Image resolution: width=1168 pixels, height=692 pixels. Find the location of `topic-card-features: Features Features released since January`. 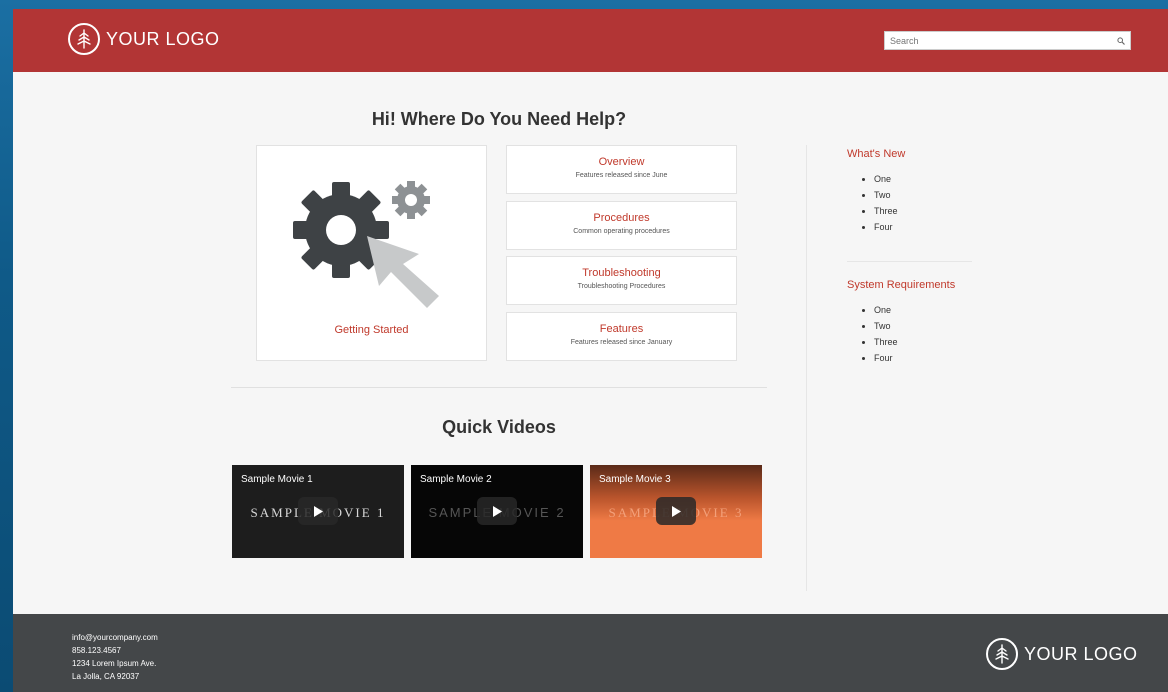

topic-card-features: Features Features released since January is located at coordinates (621, 336).